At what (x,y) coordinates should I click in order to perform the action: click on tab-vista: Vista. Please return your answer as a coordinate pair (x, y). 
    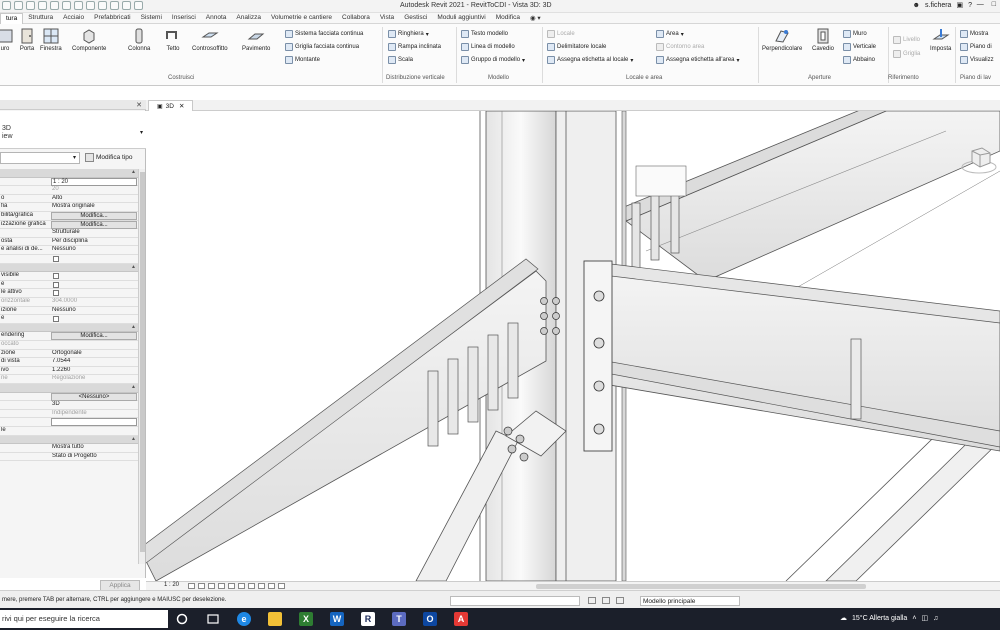
    Looking at the image, I should click on (387, 18).